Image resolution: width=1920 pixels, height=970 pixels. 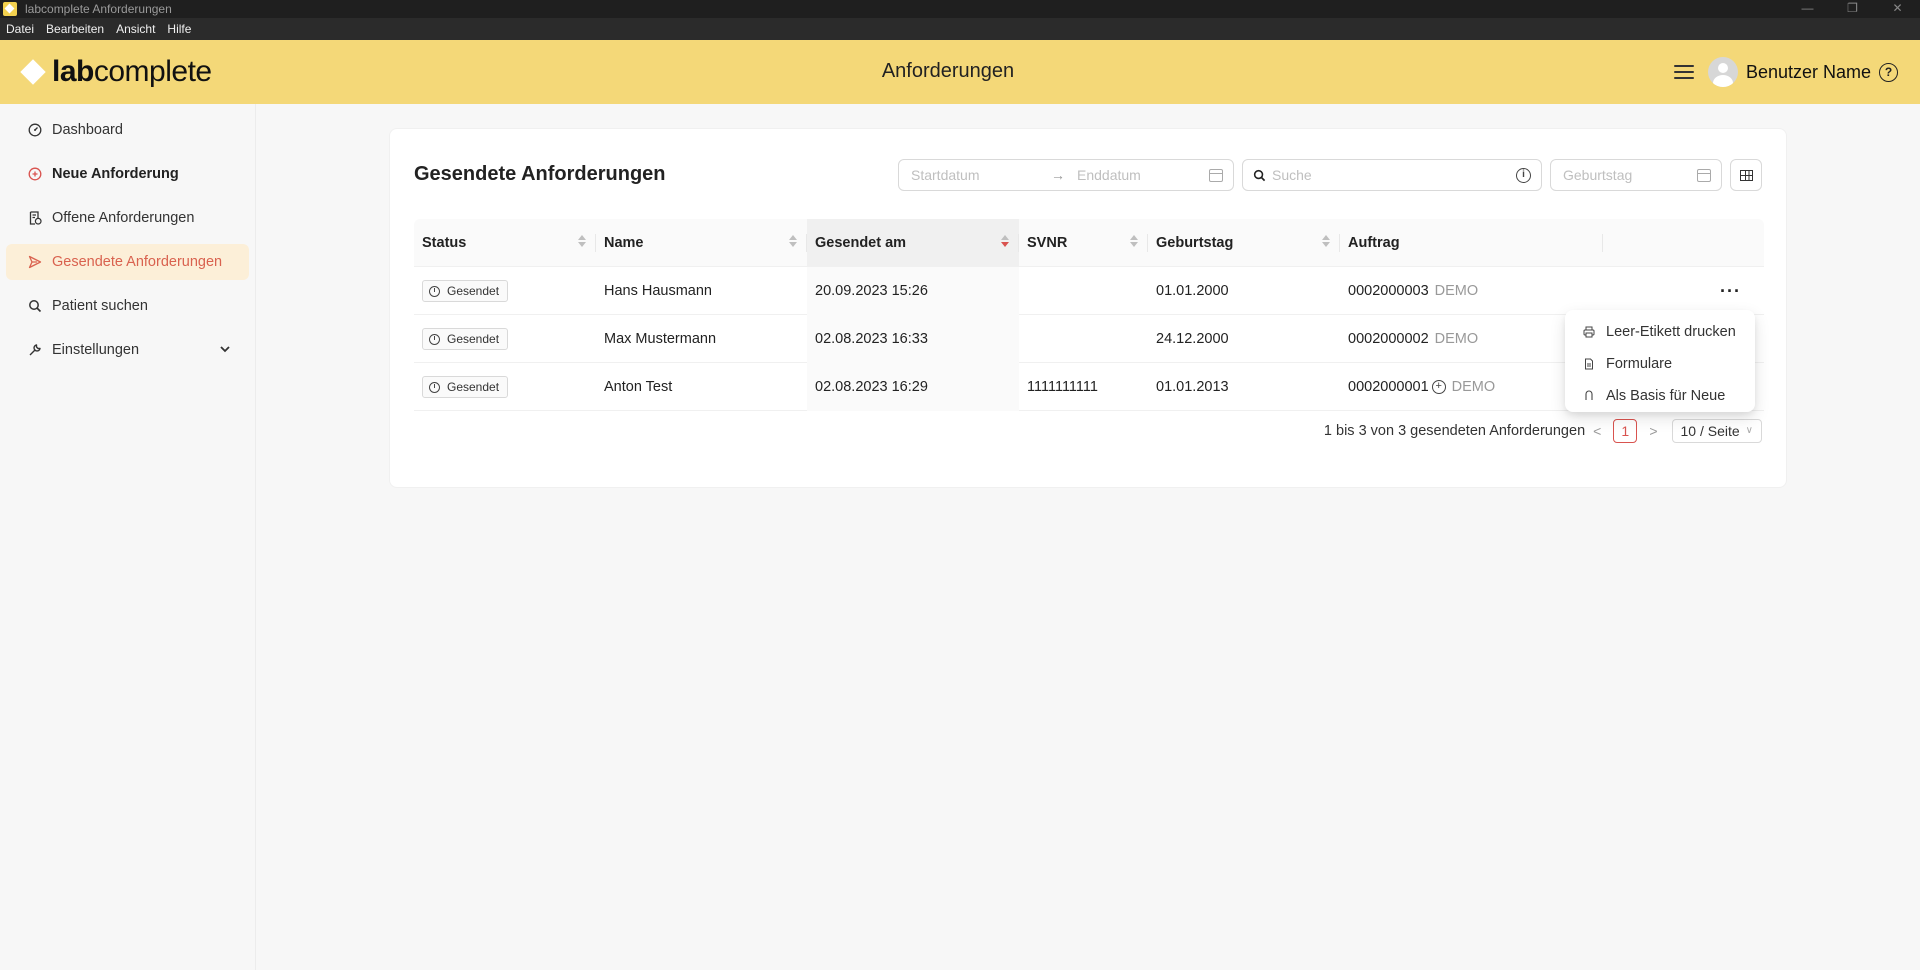 I want to click on hamburger-menu-icon, so click(x=1683, y=72).